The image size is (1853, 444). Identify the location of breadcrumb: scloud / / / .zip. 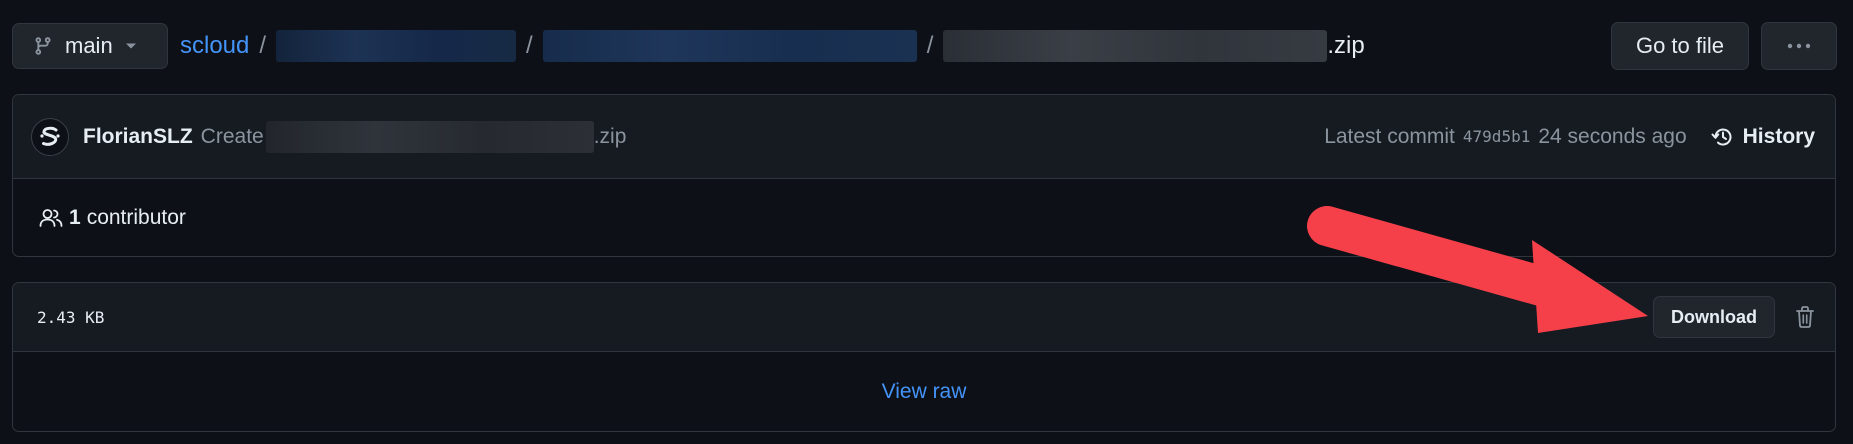
(772, 46).